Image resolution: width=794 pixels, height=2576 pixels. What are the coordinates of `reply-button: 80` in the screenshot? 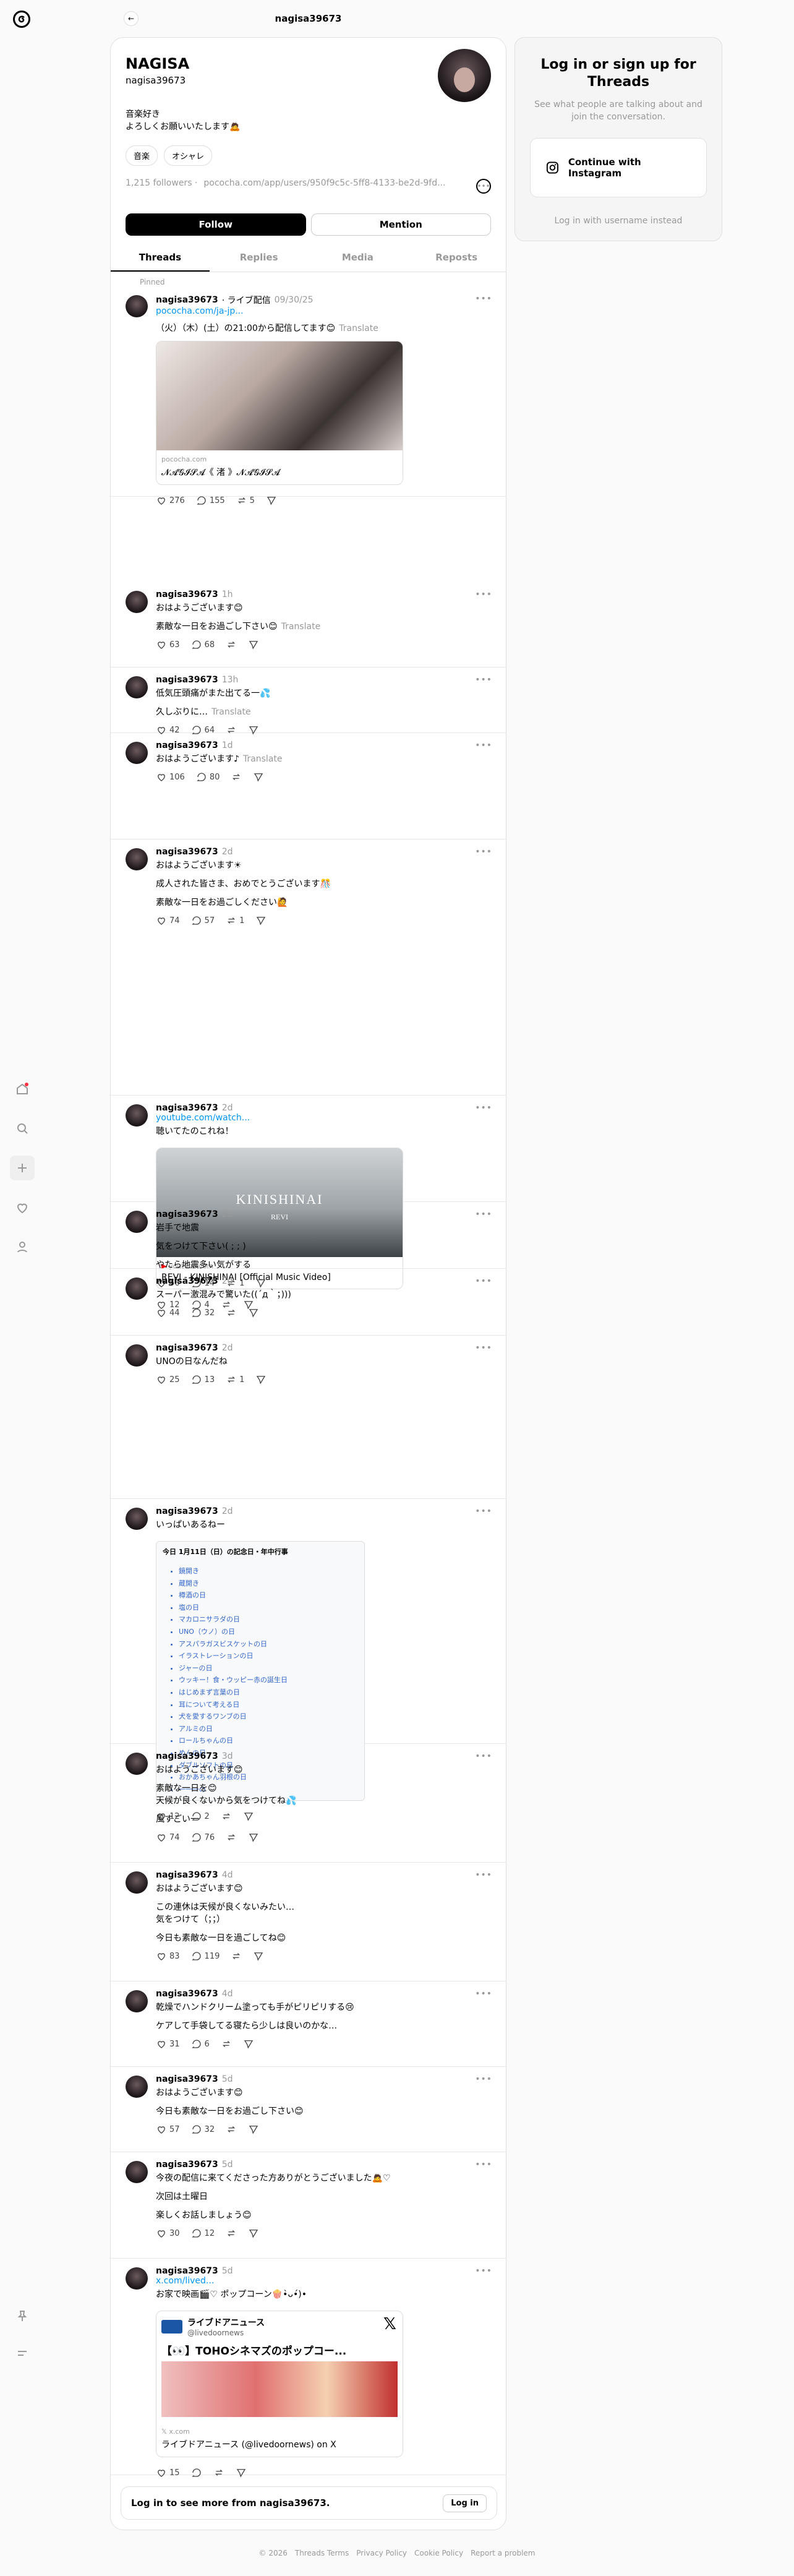 It's located at (208, 777).